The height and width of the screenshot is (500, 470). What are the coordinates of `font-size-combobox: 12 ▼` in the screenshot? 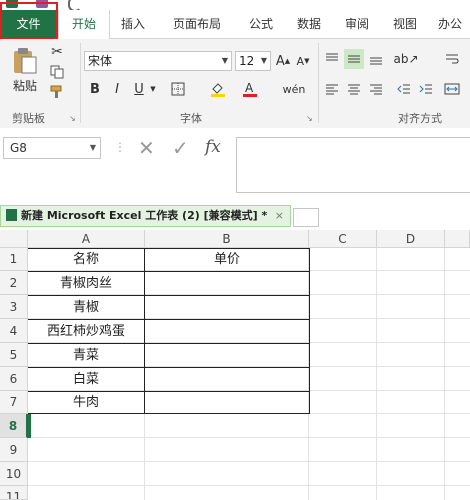 It's located at (253, 61).